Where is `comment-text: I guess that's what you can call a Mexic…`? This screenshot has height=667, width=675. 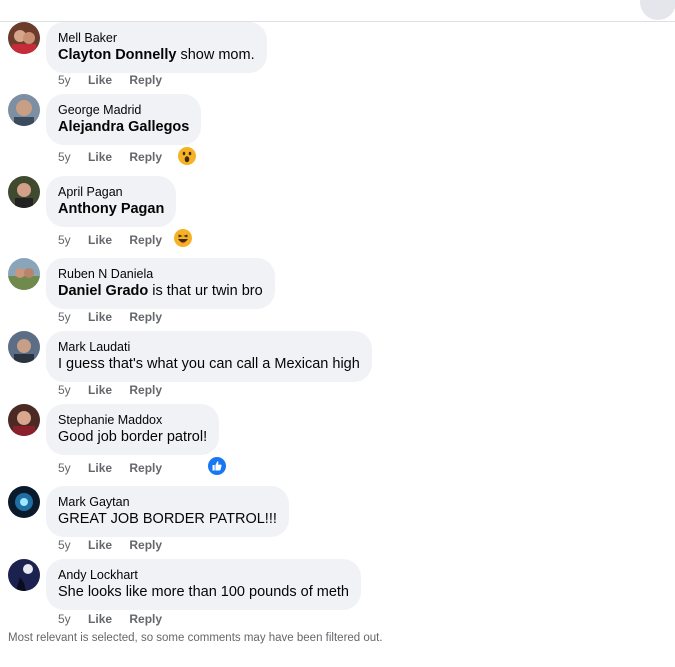 comment-text: I guess that's what you can call a Mexic… is located at coordinates (209, 364).